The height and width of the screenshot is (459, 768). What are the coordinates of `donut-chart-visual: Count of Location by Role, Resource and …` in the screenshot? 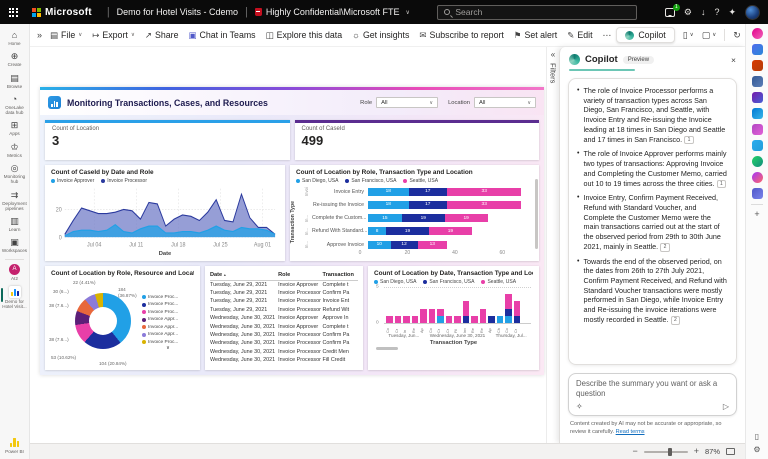 It's located at (122, 318).